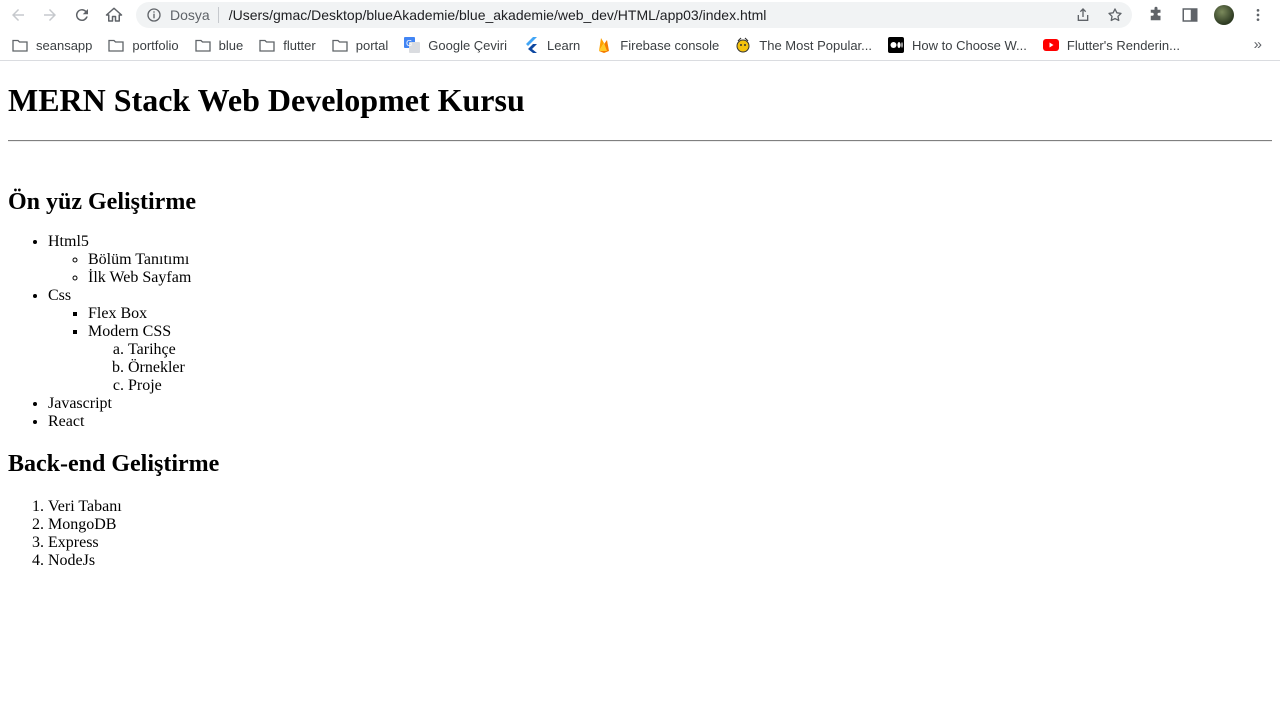 Image resolution: width=1280 pixels, height=725 pixels. I want to click on medium-icon, so click(896, 45).